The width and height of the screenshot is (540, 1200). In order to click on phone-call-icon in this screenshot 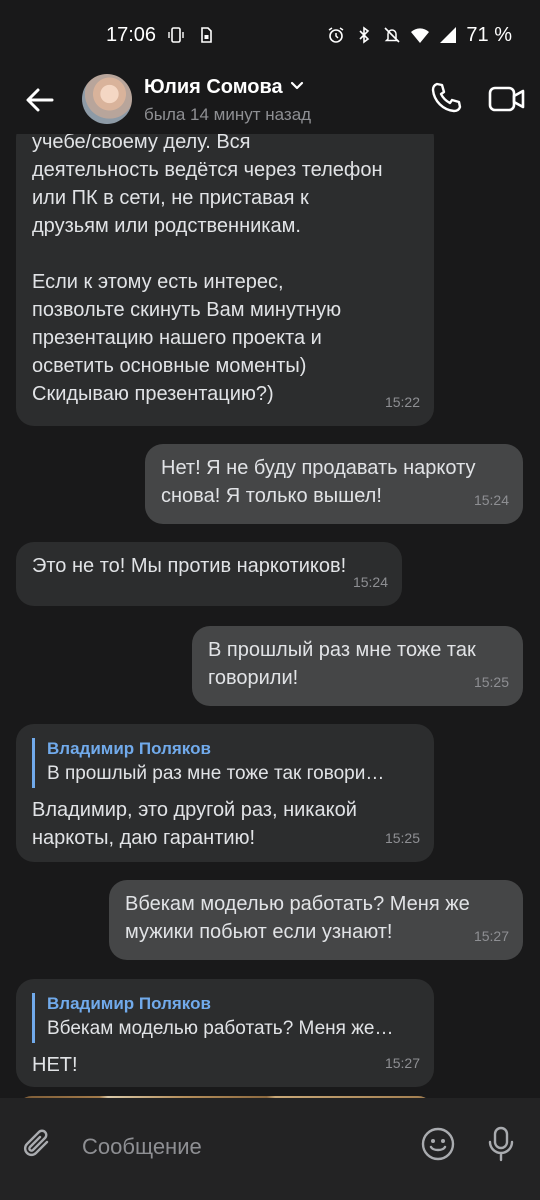, I will do `click(446, 98)`.